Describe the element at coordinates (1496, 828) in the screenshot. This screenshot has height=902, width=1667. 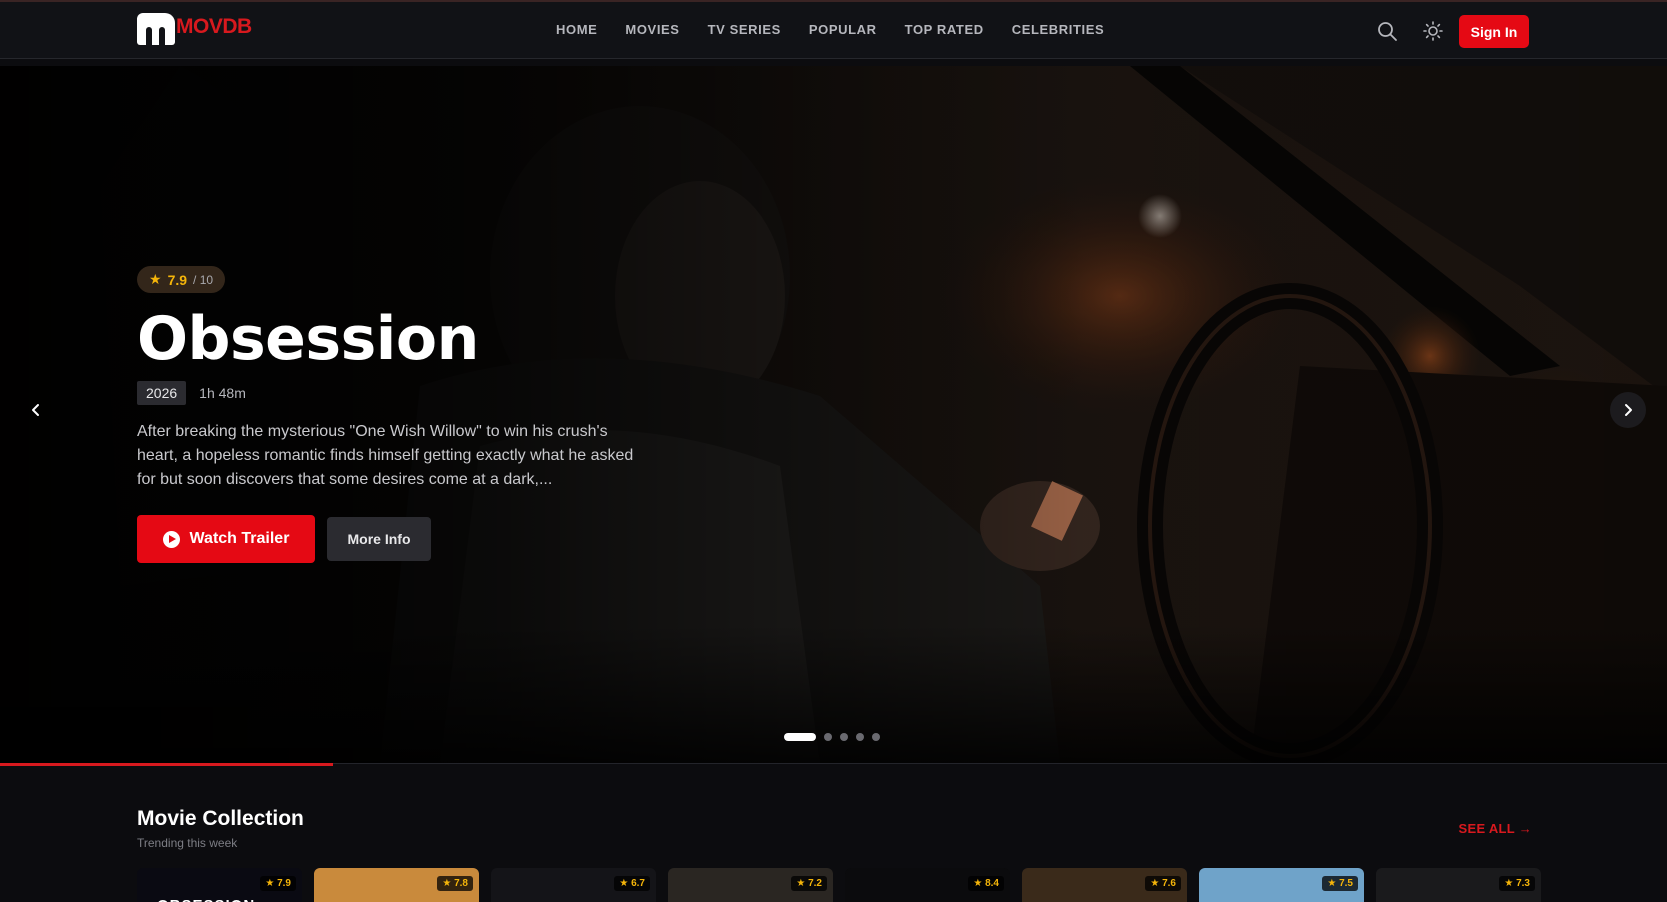
I see `see-all-link: SEE ALL →` at that location.